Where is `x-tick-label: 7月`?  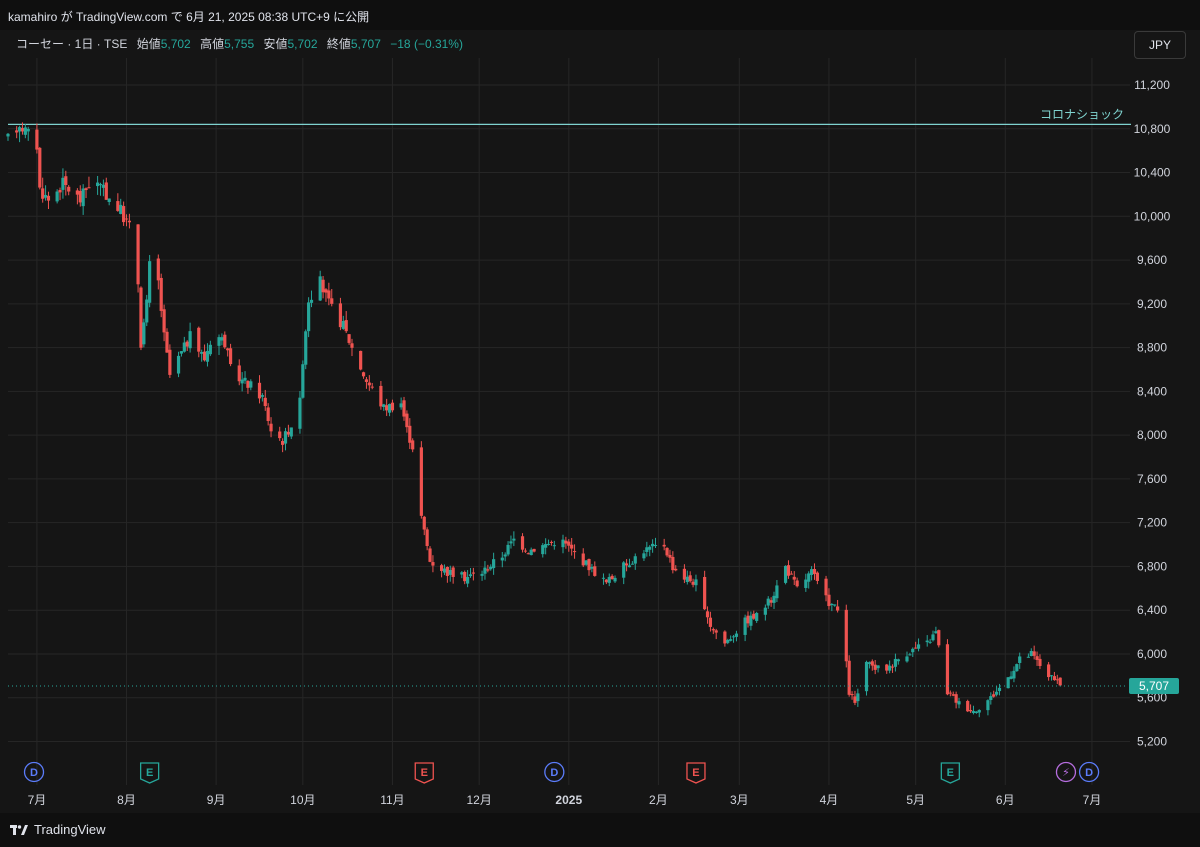 x-tick-label: 7月 is located at coordinates (37, 800).